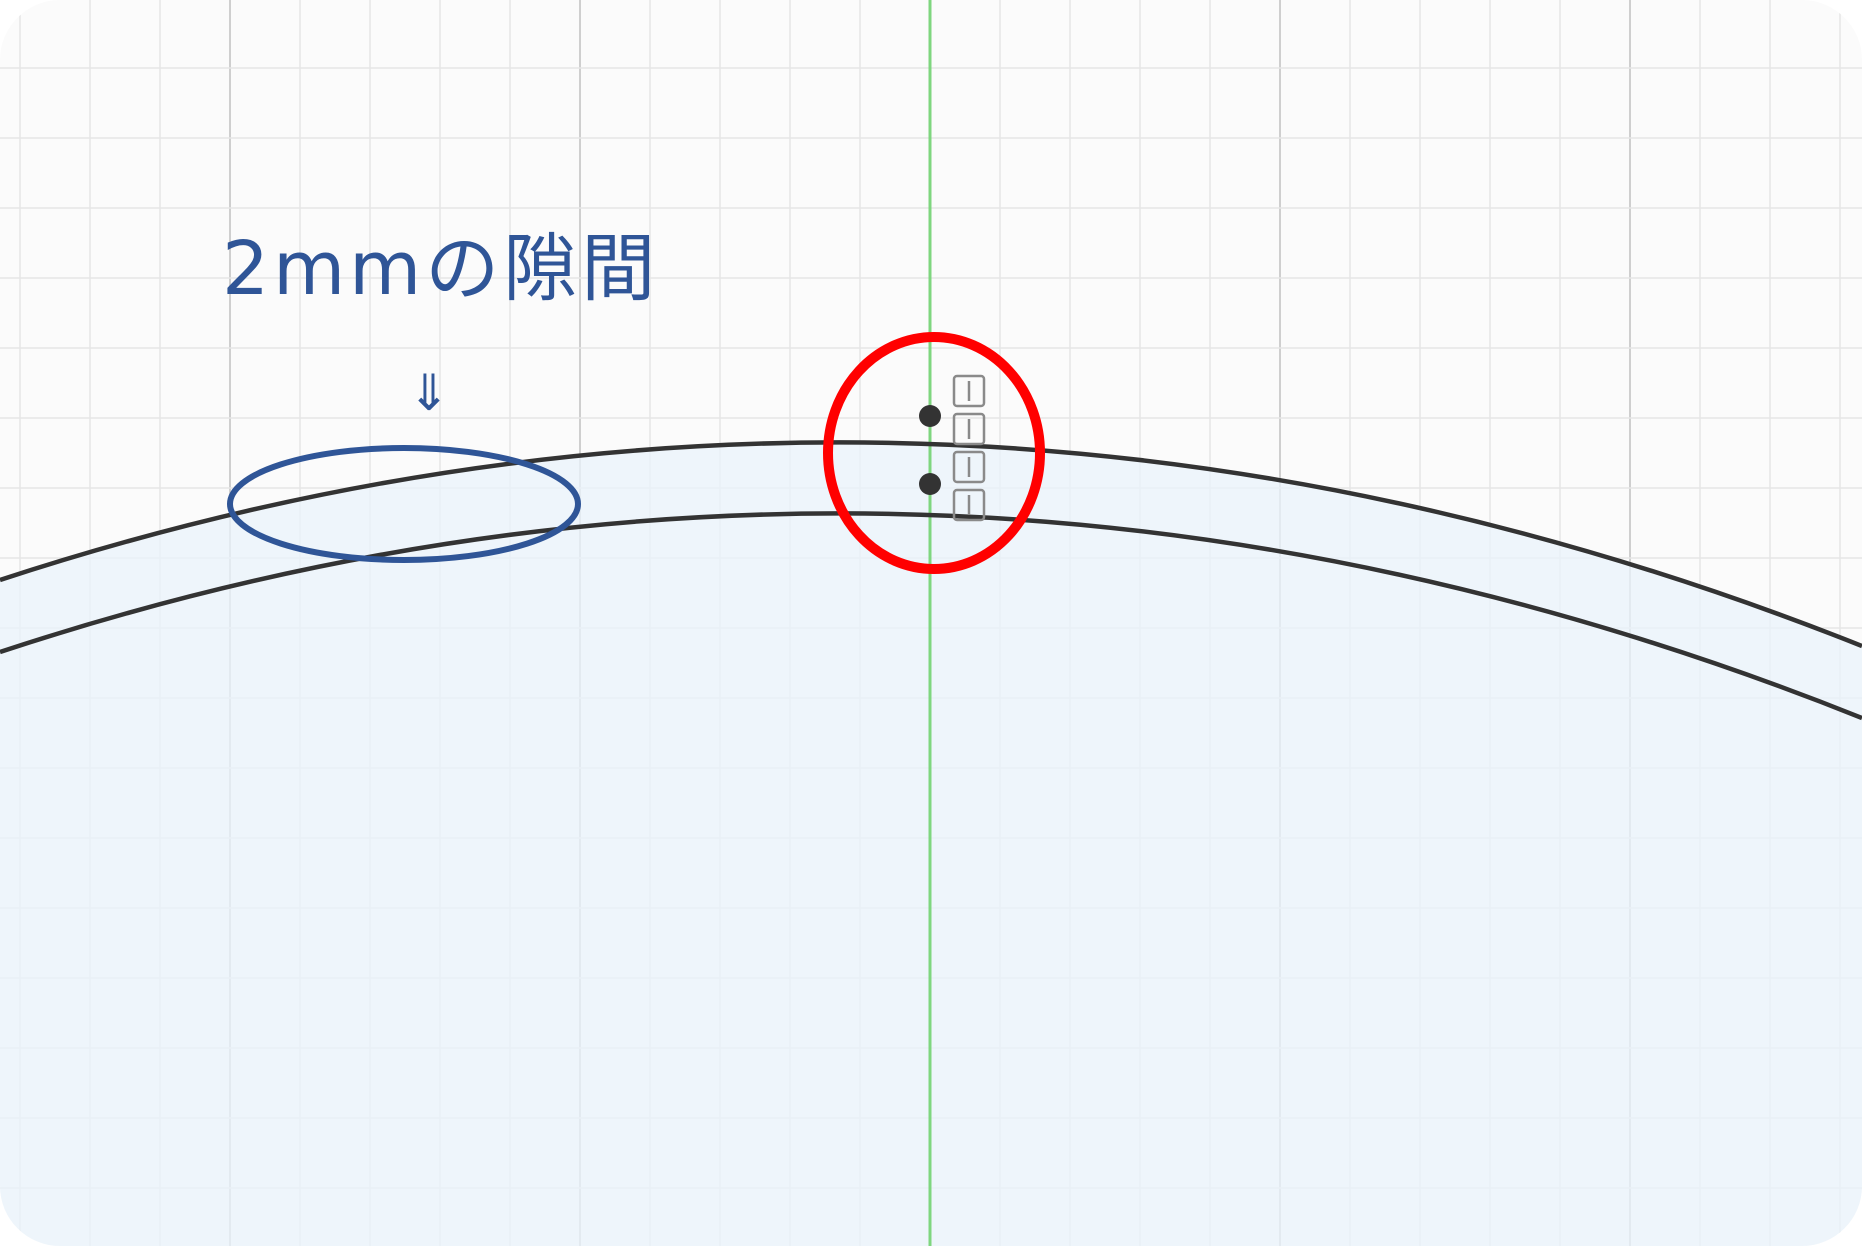  What do you see at coordinates (930, 484) in the screenshot?
I see `sketch-point-inner` at bounding box center [930, 484].